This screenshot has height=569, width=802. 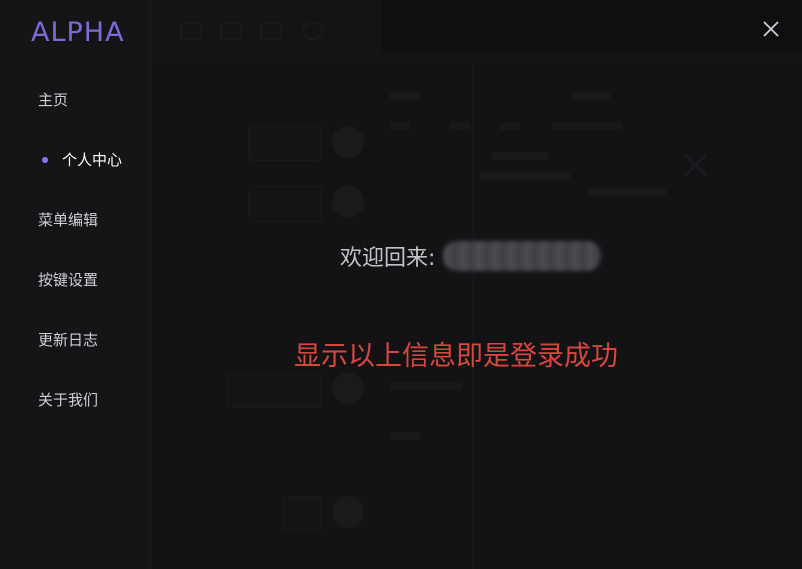 What do you see at coordinates (68, 400) in the screenshot?
I see `sidebar-item-label: 关于我们` at bounding box center [68, 400].